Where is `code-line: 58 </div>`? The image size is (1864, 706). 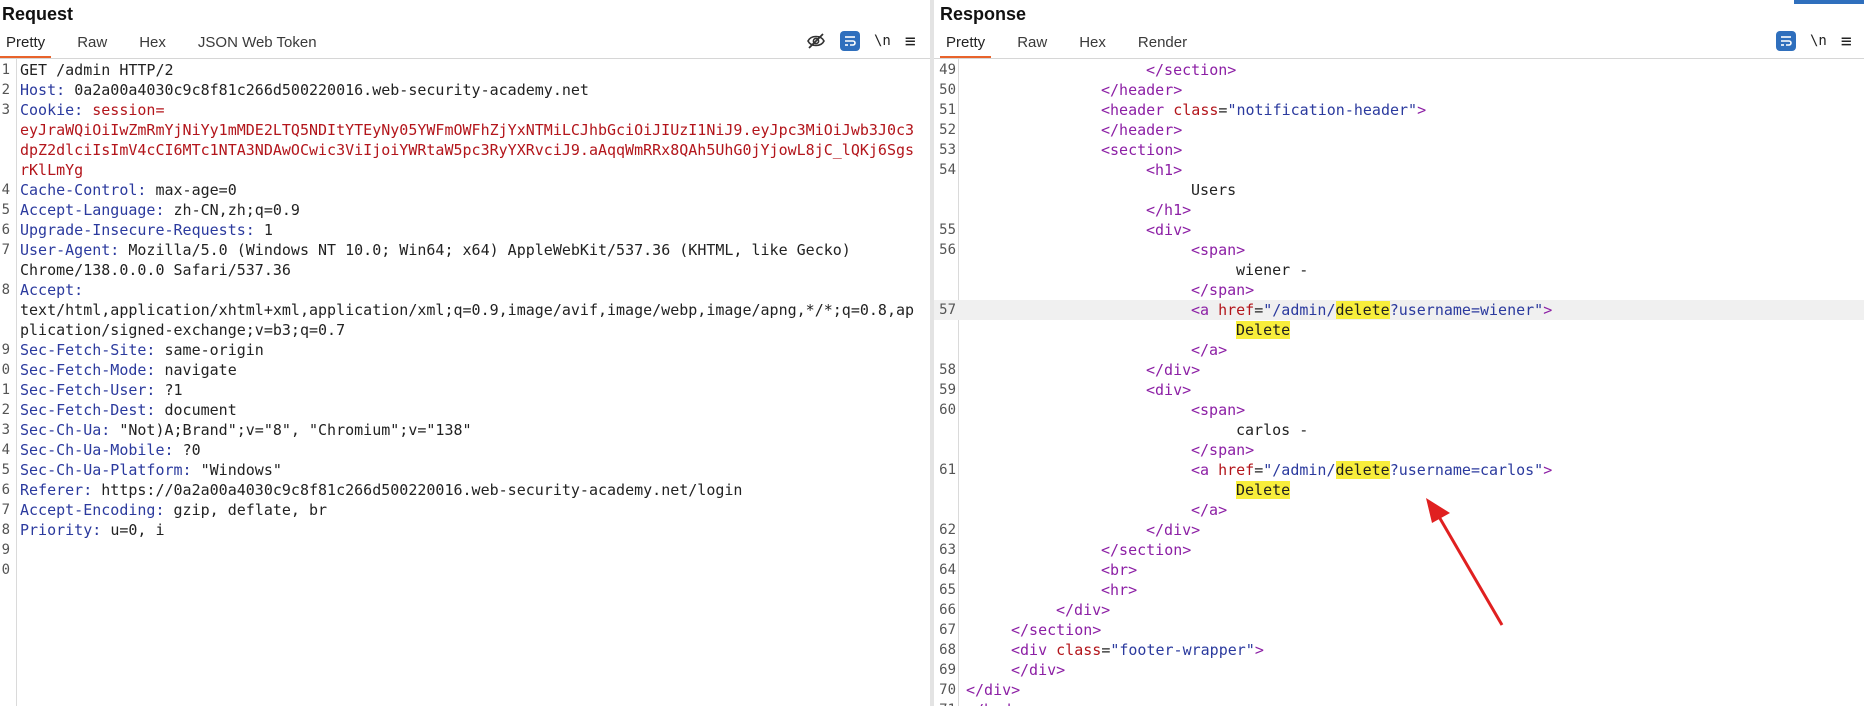
code-line: 58 </div> is located at coordinates (1399, 370).